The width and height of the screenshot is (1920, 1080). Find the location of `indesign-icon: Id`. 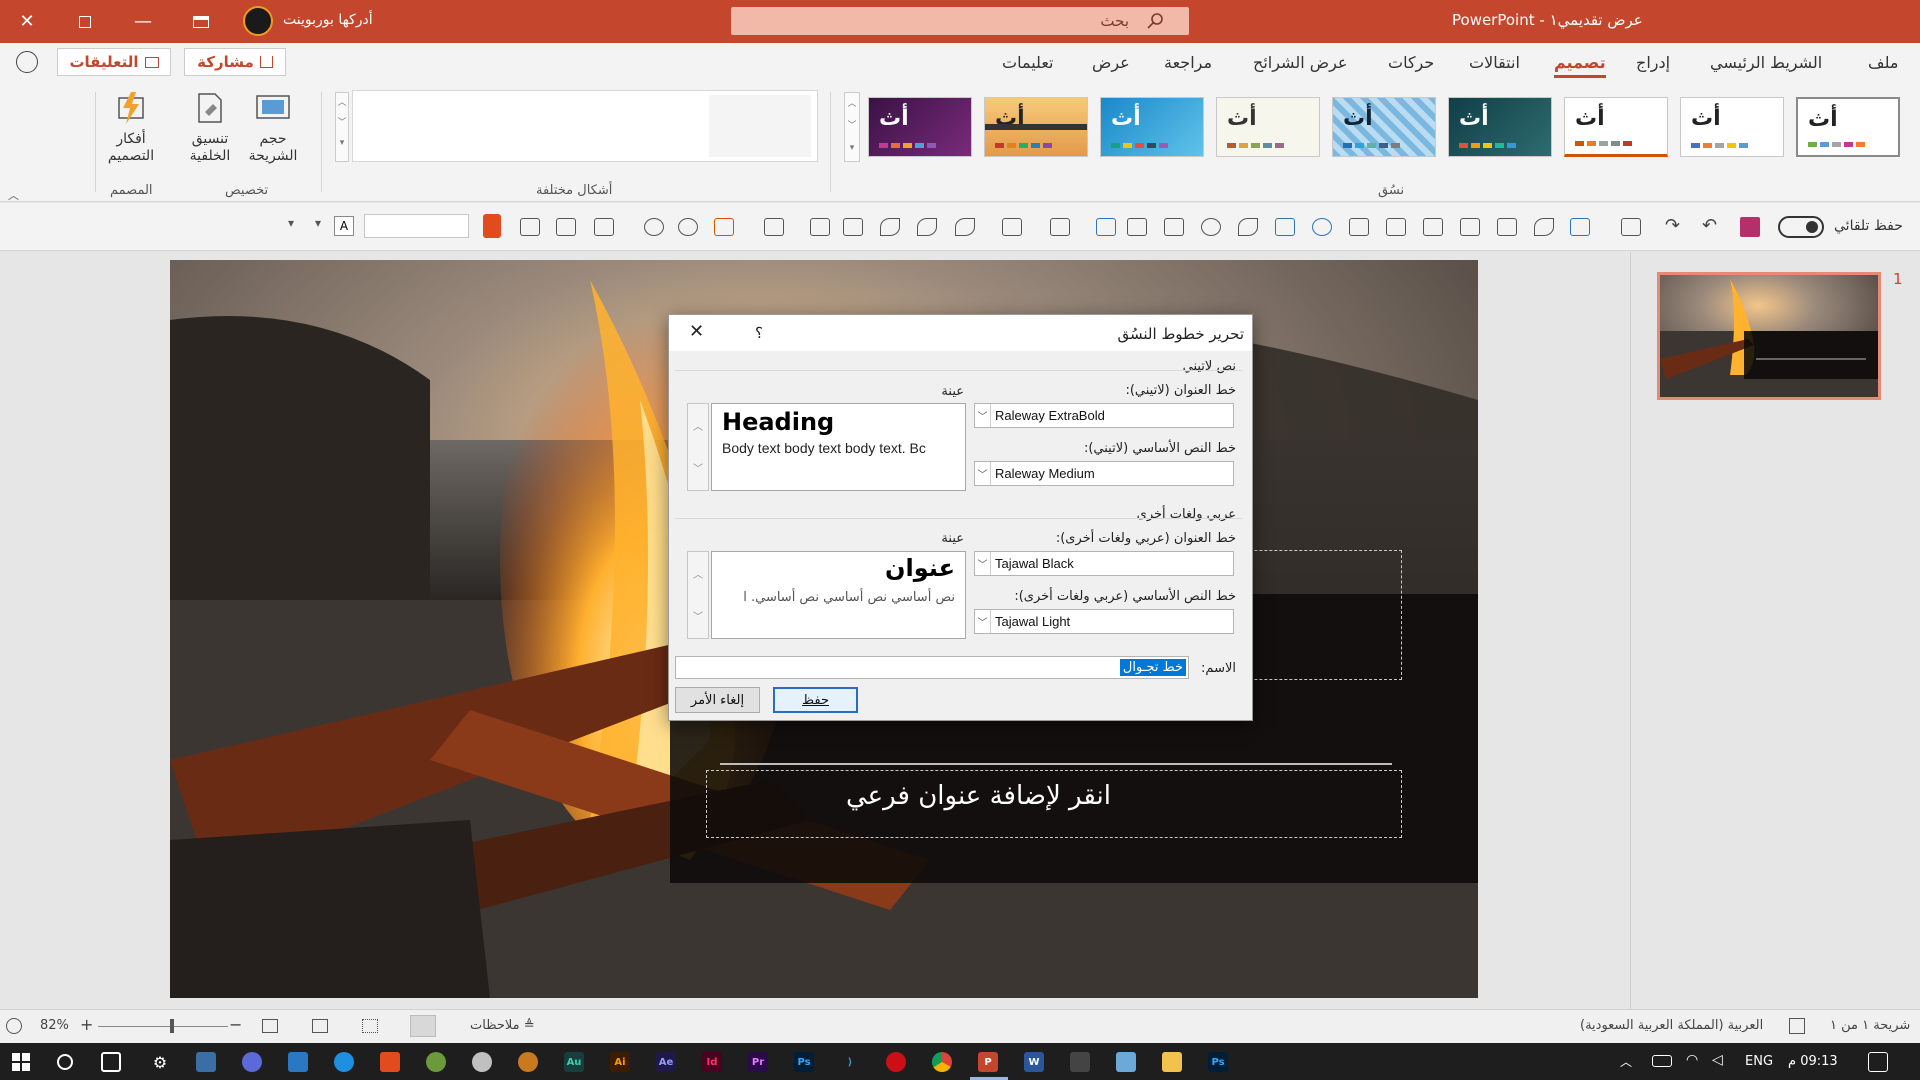

indesign-icon: Id is located at coordinates (712, 1062).